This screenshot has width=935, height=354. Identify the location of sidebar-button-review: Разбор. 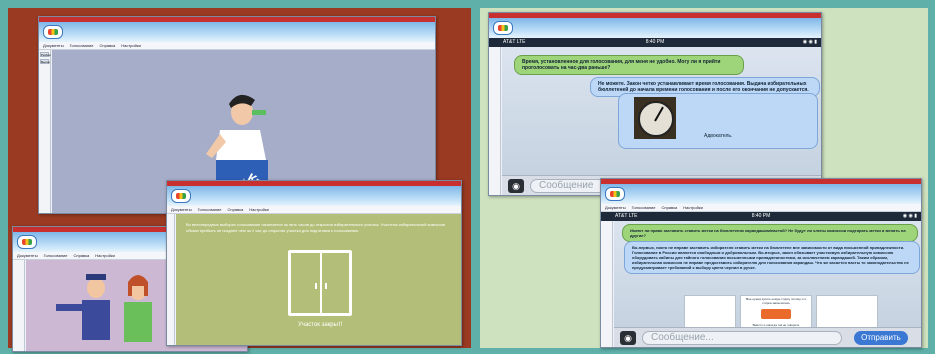
(45, 54).